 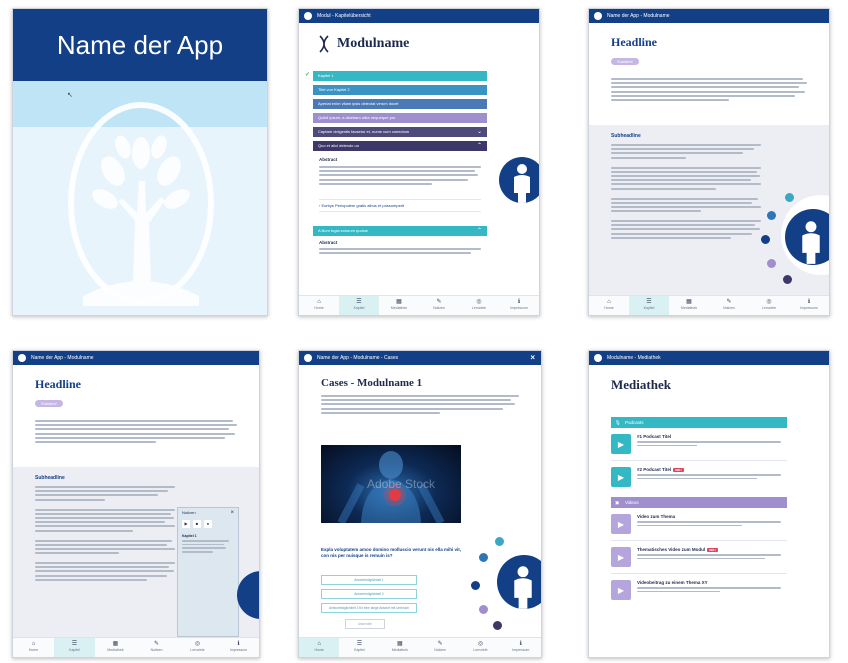 What do you see at coordinates (74, 644) in the screenshot?
I see `list-icon: ☰` at bounding box center [74, 644].